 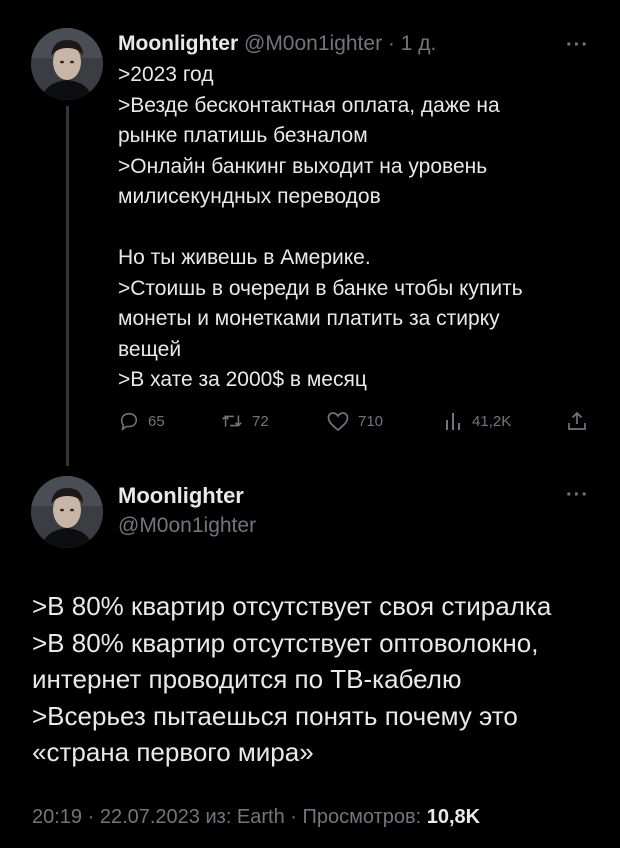 What do you see at coordinates (320, 288) in the screenshot?
I see `text-line: >Стоишь в очереди в банке чтобы купить` at bounding box center [320, 288].